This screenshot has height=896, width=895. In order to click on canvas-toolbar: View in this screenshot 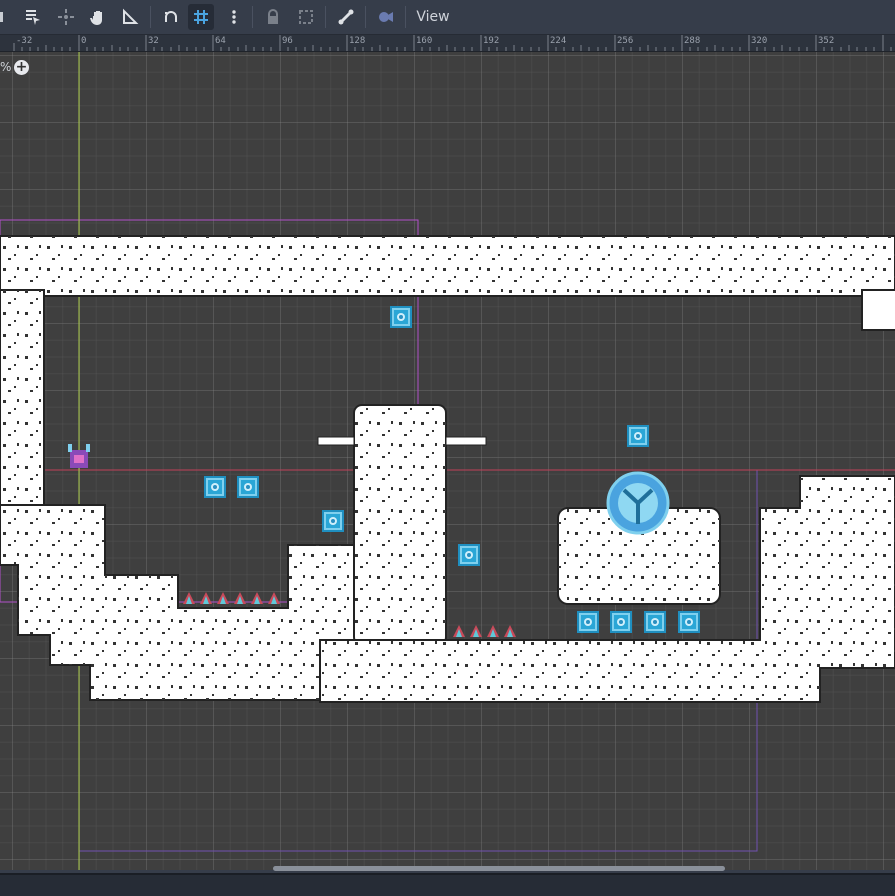, I will do `click(447, 17)`.